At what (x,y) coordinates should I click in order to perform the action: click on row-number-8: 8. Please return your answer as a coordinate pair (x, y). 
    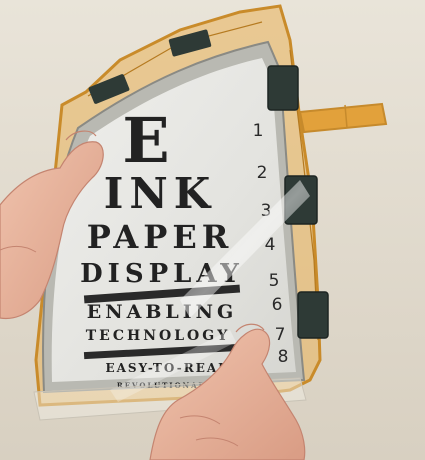
    Looking at the image, I should click on (283, 357).